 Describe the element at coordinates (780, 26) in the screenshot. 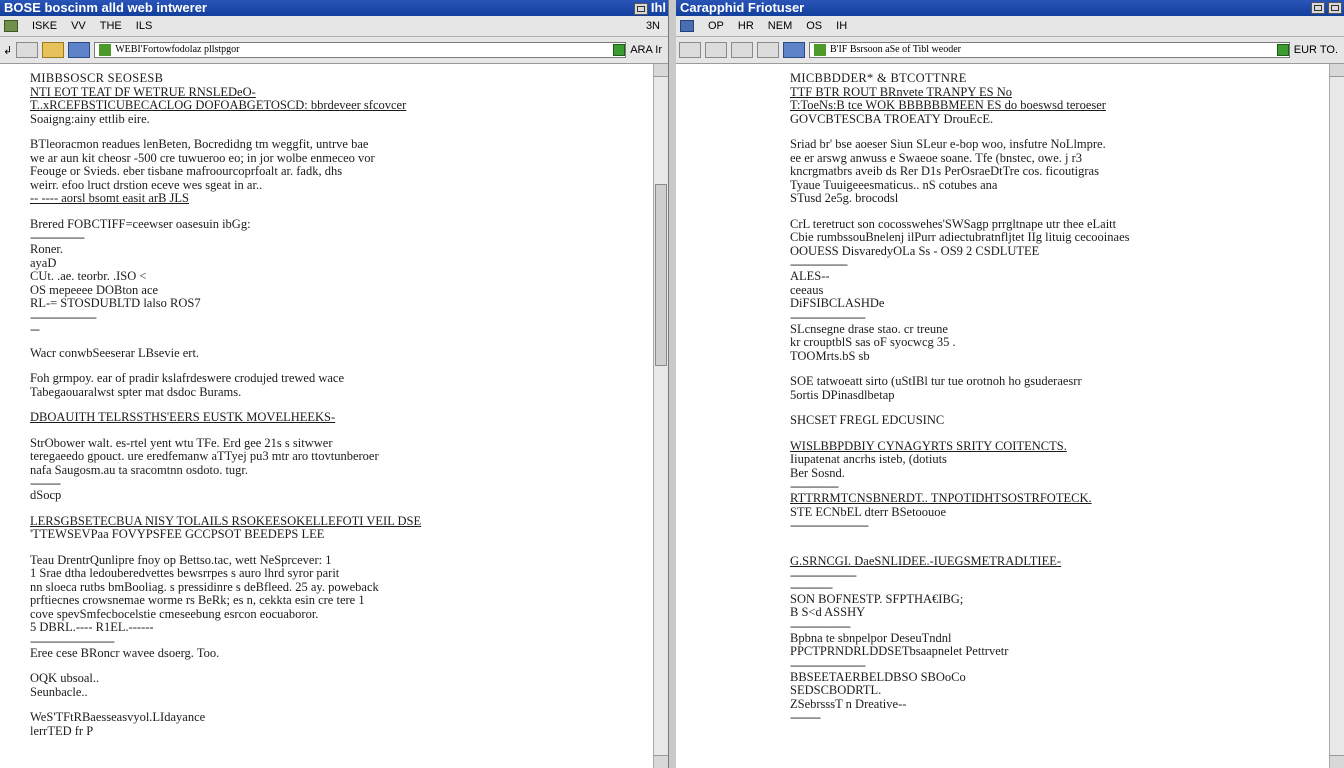

I see `menu-item-3: NEM` at that location.